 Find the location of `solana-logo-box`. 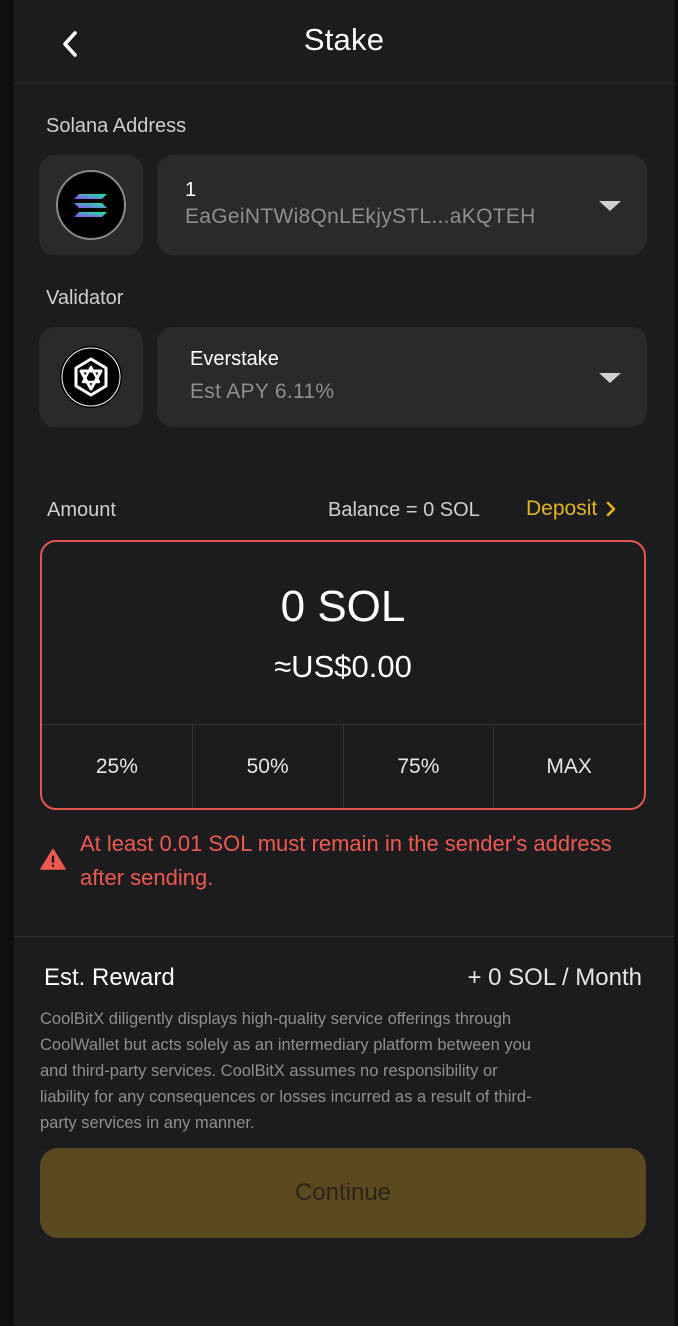

solana-logo-box is located at coordinates (91, 205).